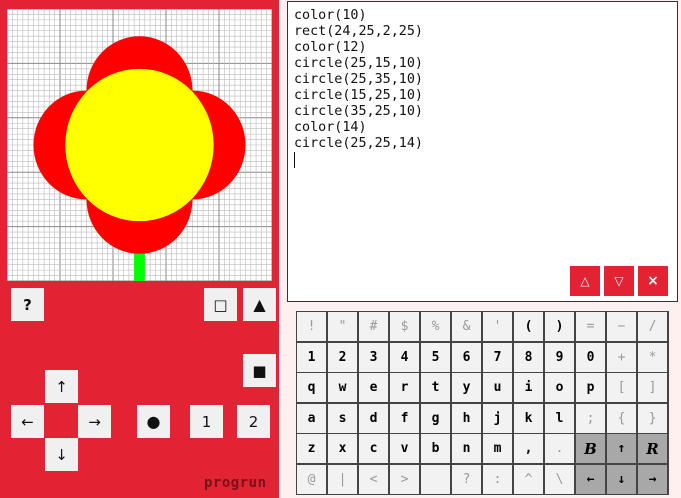 The image size is (681, 498). Describe the element at coordinates (528, 357) in the screenshot. I see `key-2-8: 8` at that location.